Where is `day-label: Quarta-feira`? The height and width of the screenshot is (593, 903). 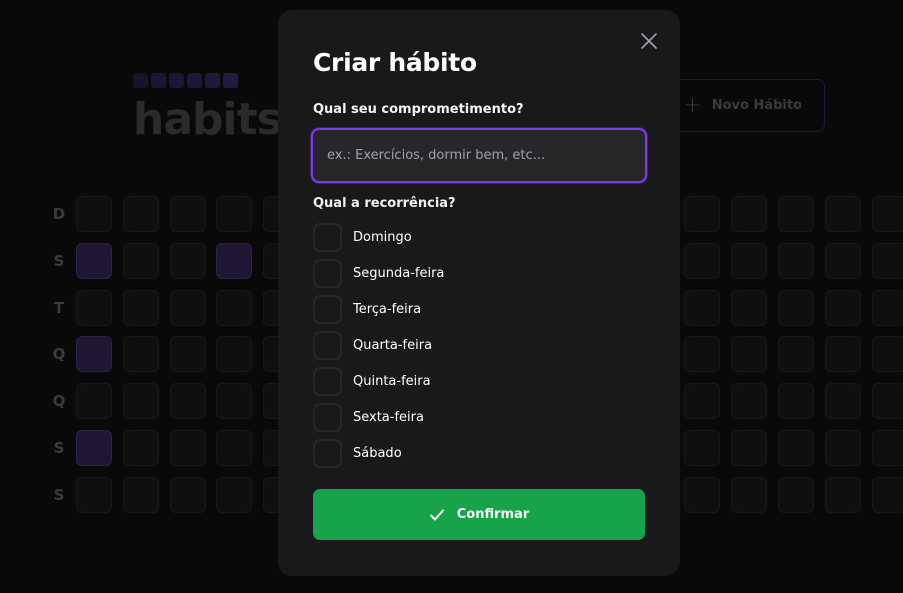
day-label: Quarta-feira is located at coordinates (393, 345).